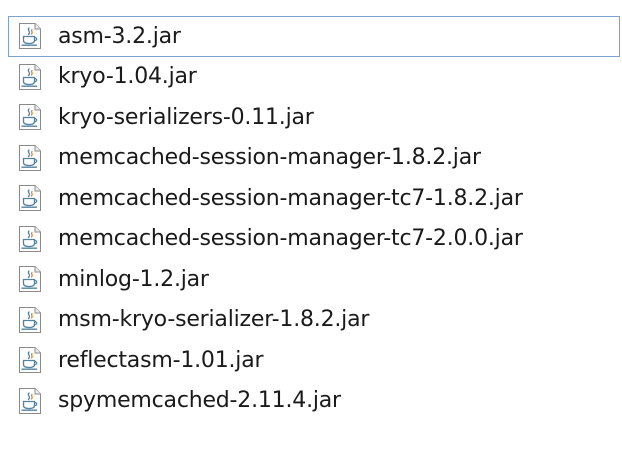  Describe the element at coordinates (290, 239) in the screenshot. I see `file-name: memcached-session-manager-tc7-2.0.0.jar` at that location.